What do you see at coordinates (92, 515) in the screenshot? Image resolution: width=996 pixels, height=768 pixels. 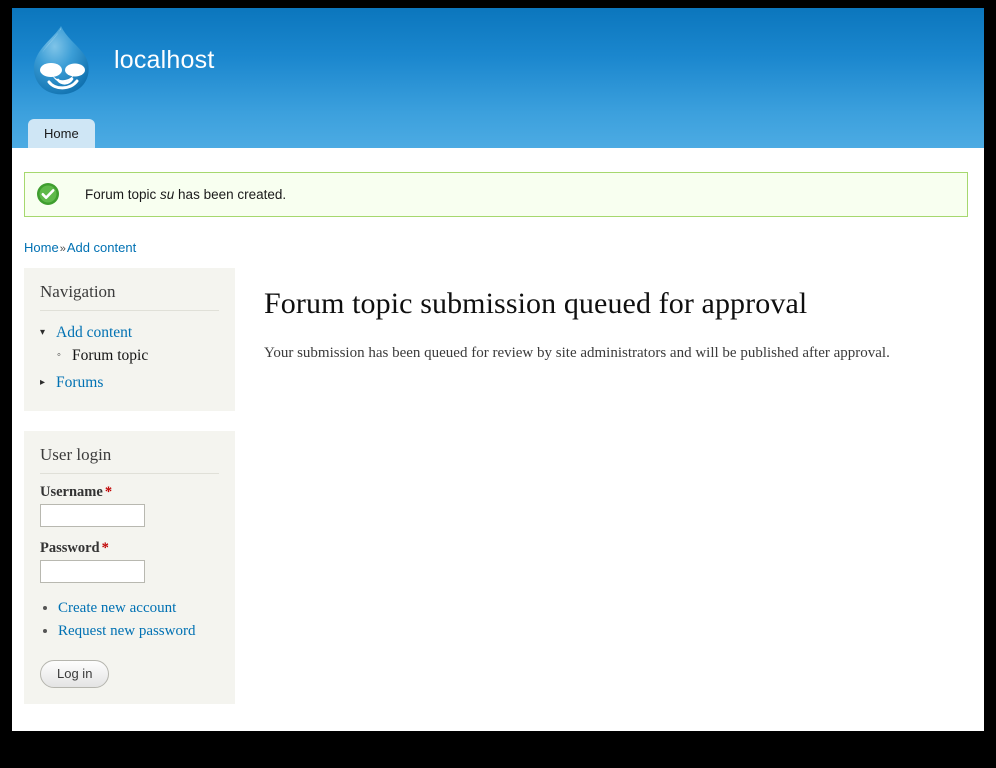 I see `username-input` at bounding box center [92, 515].